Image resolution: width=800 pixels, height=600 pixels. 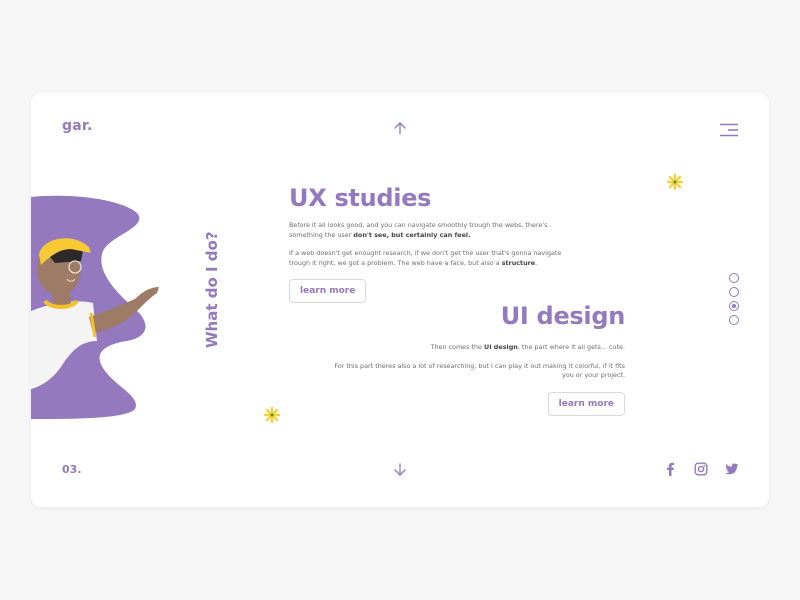 I want to click on instagram-icon, so click(x=701, y=469).